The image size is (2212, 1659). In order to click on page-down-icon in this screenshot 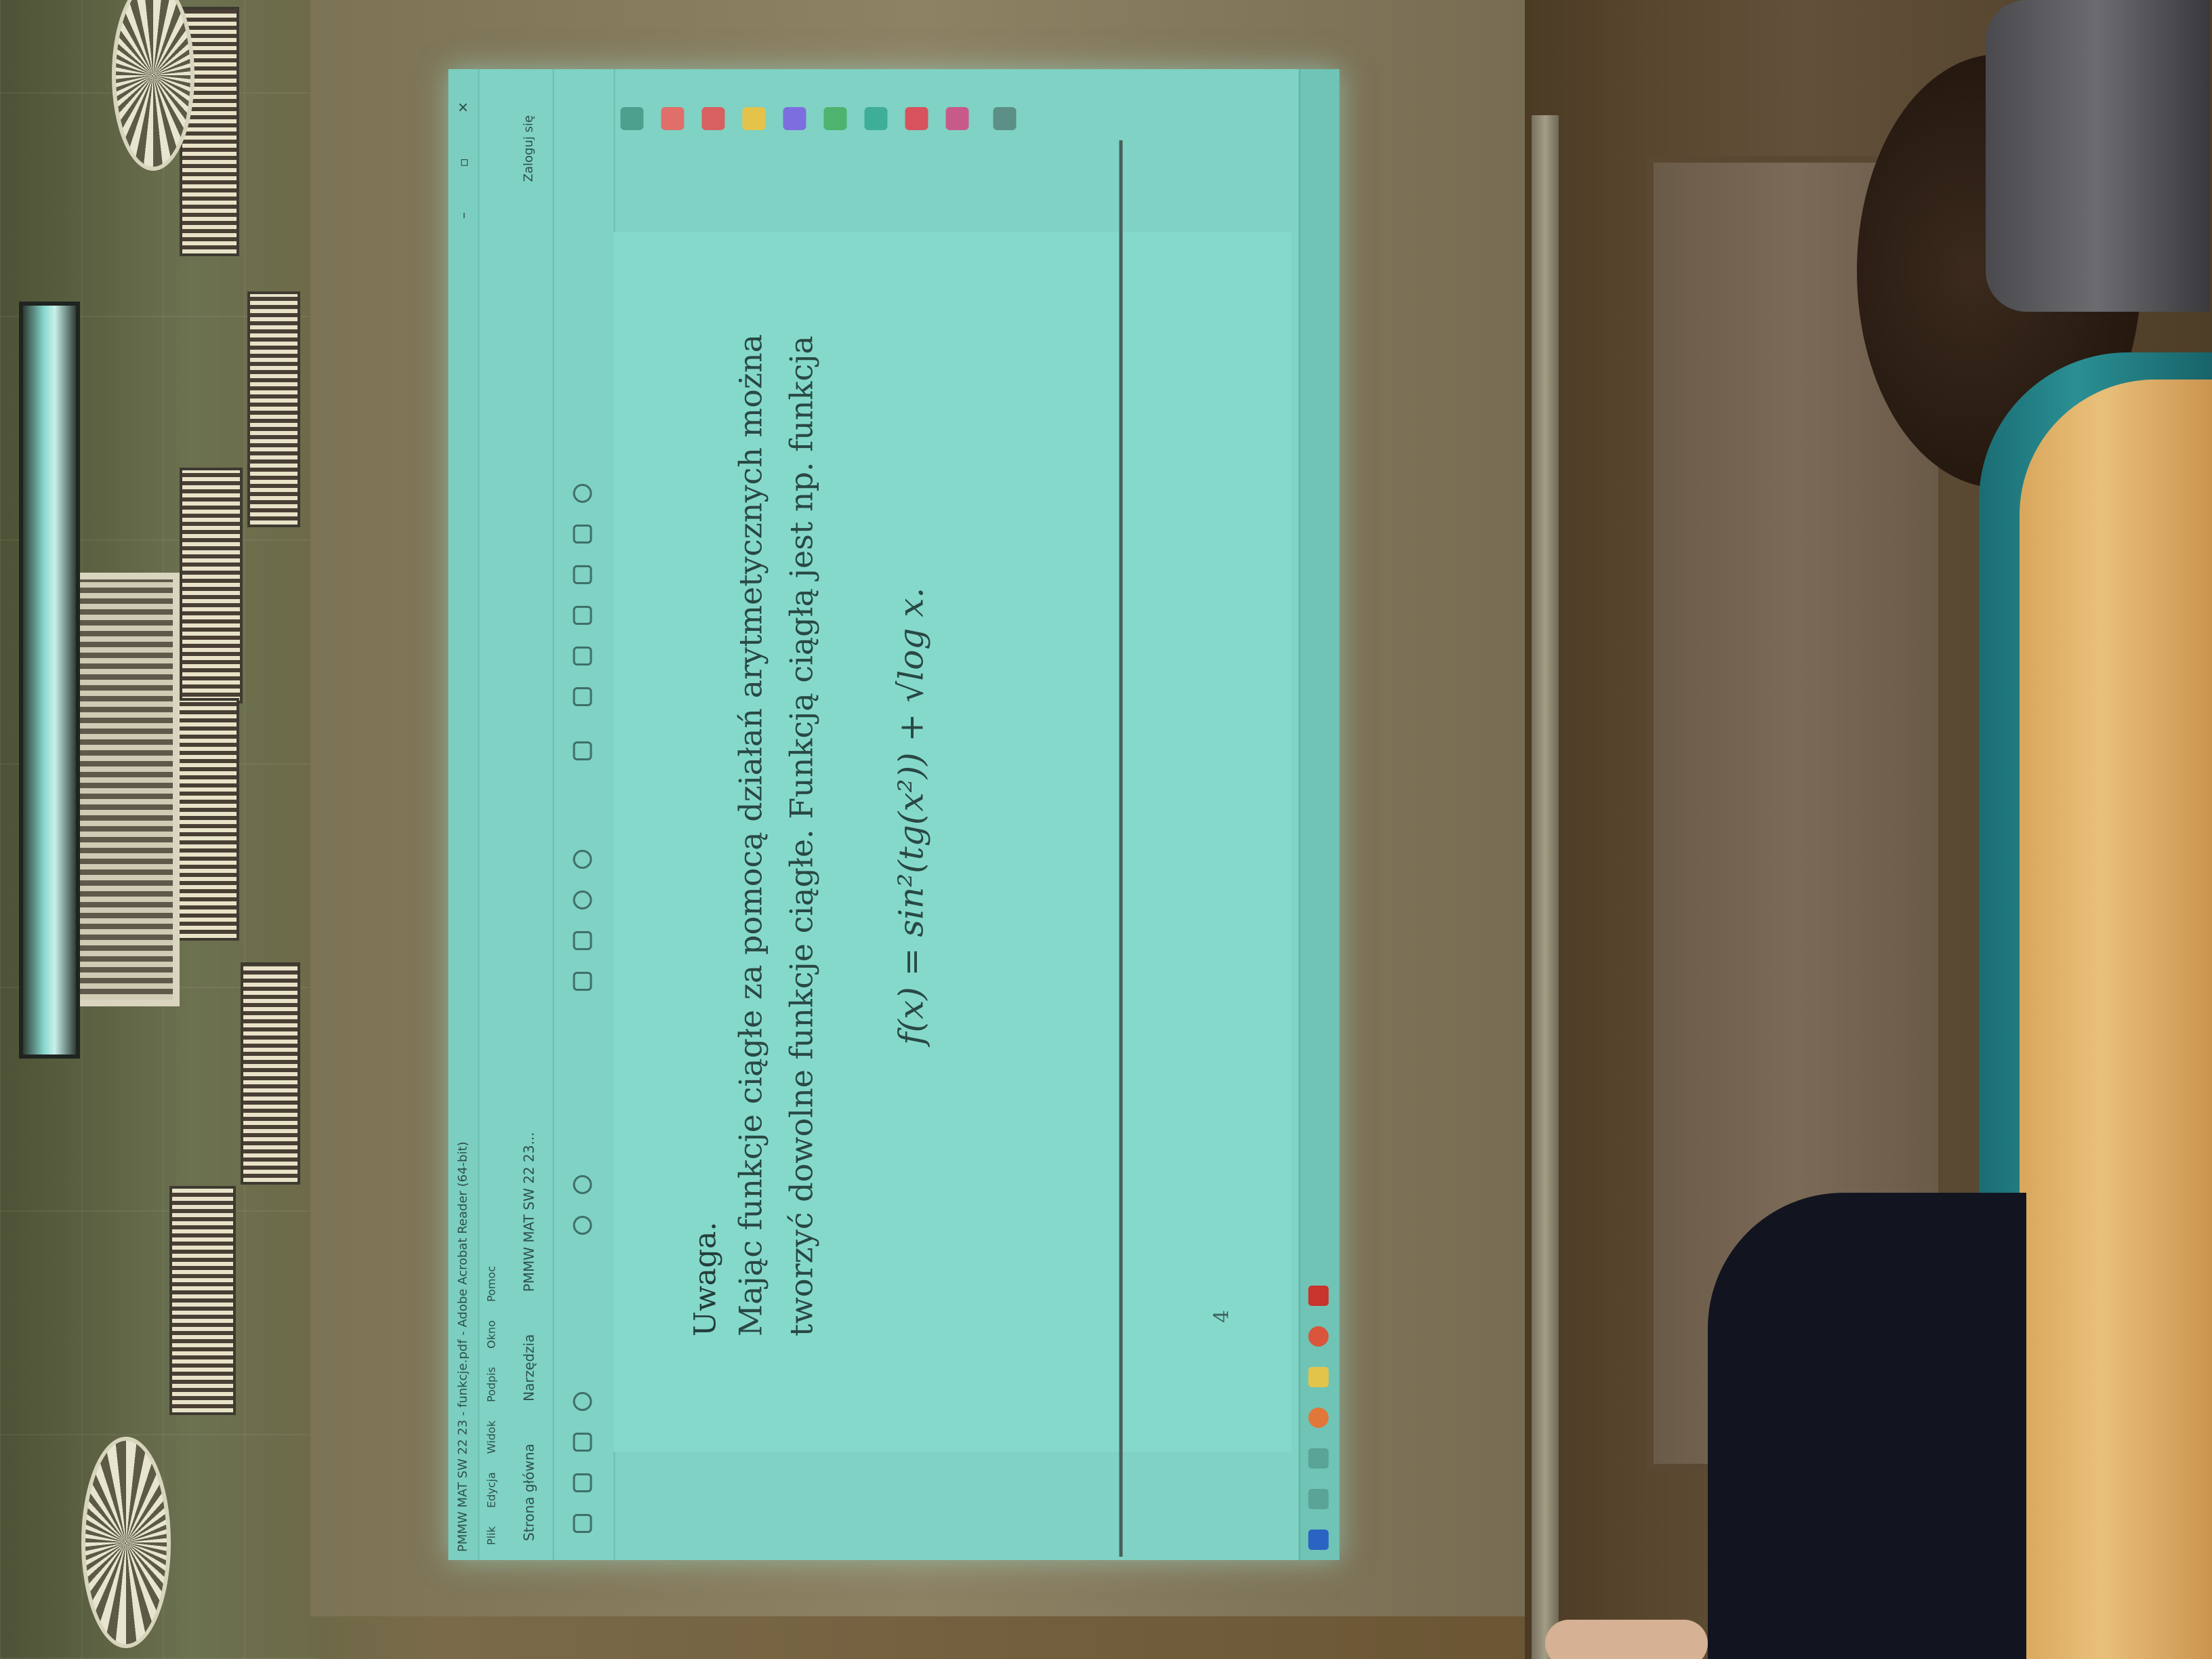, I will do `click(582, 1184)`.